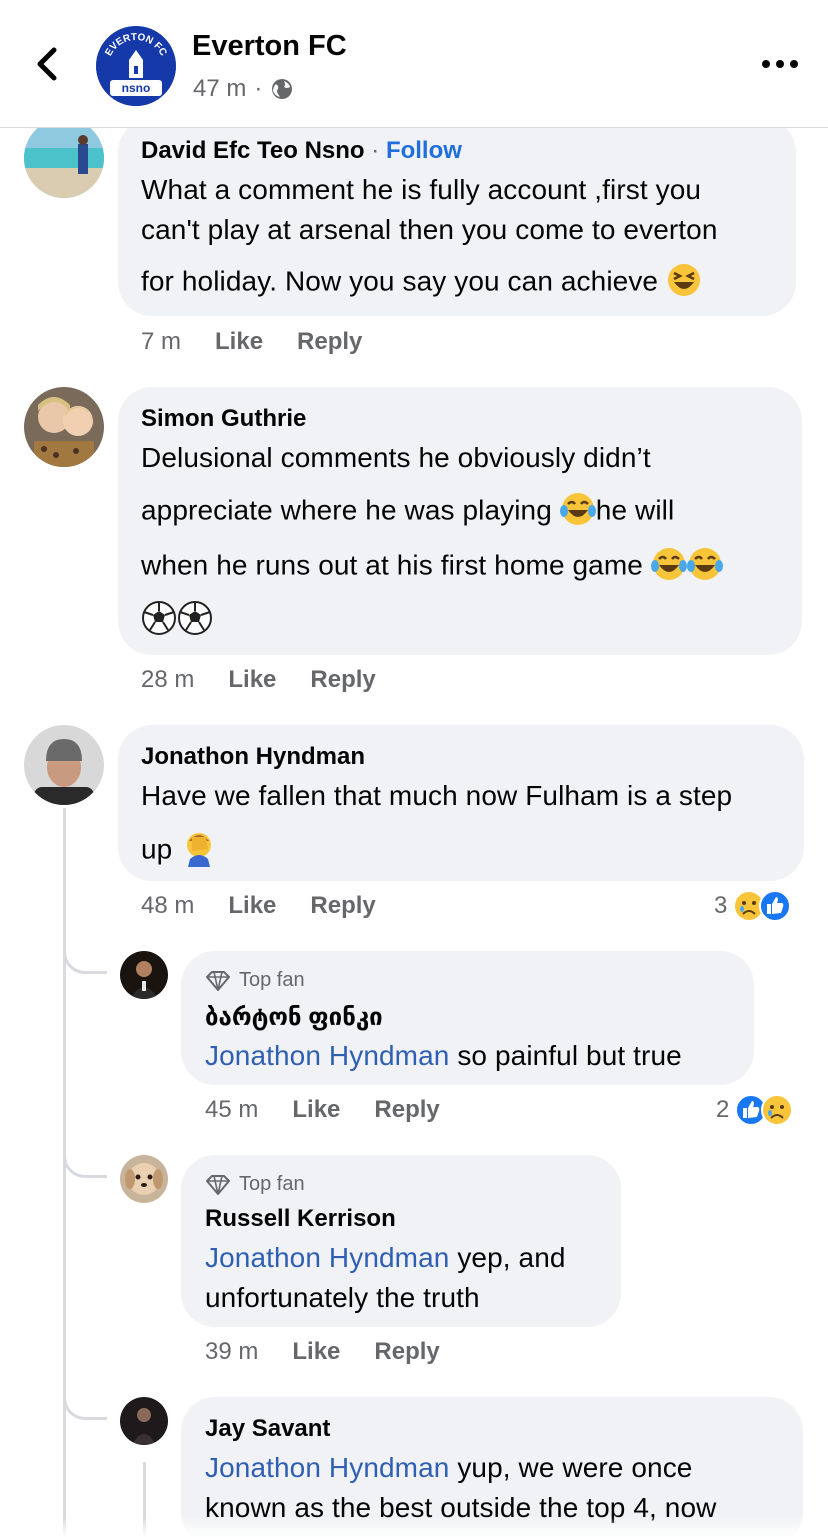 This screenshot has height=1537, width=828. Describe the element at coordinates (253, 150) in the screenshot. I see `author-name: David Efc Teo Nsno` at that location.